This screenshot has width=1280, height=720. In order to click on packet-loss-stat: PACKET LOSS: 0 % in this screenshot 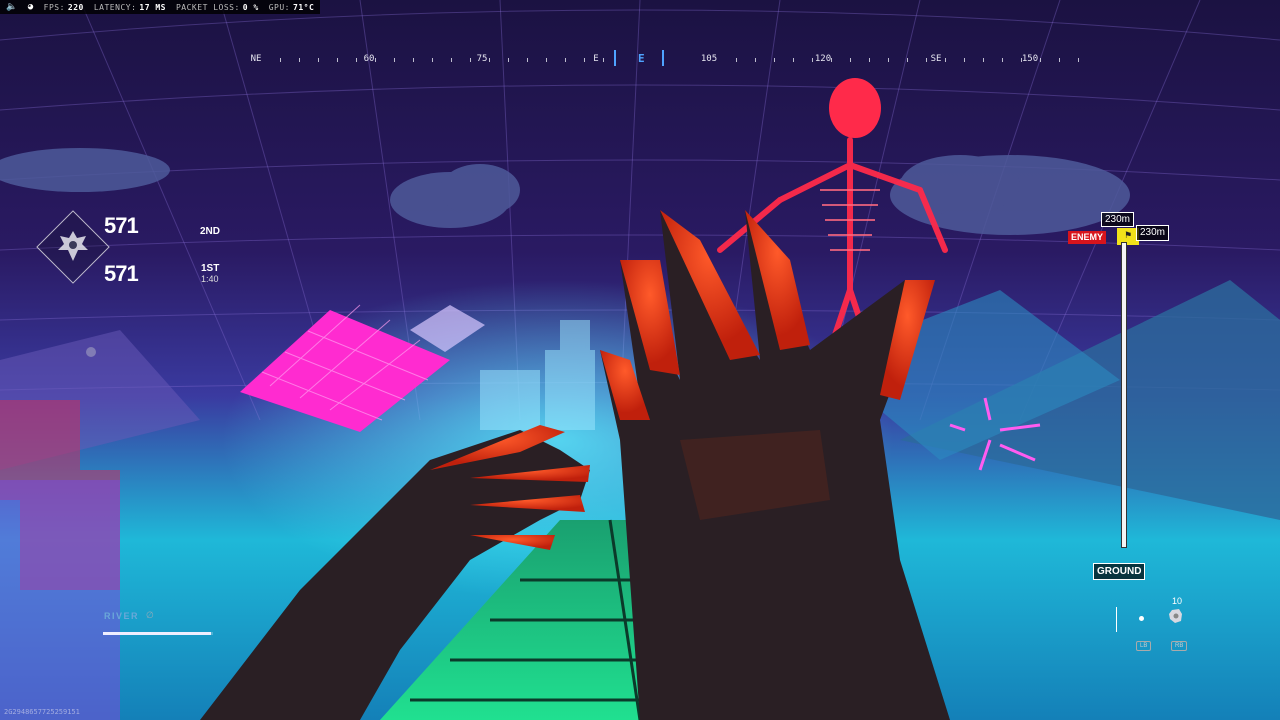, I will do `click(217, 7)`.